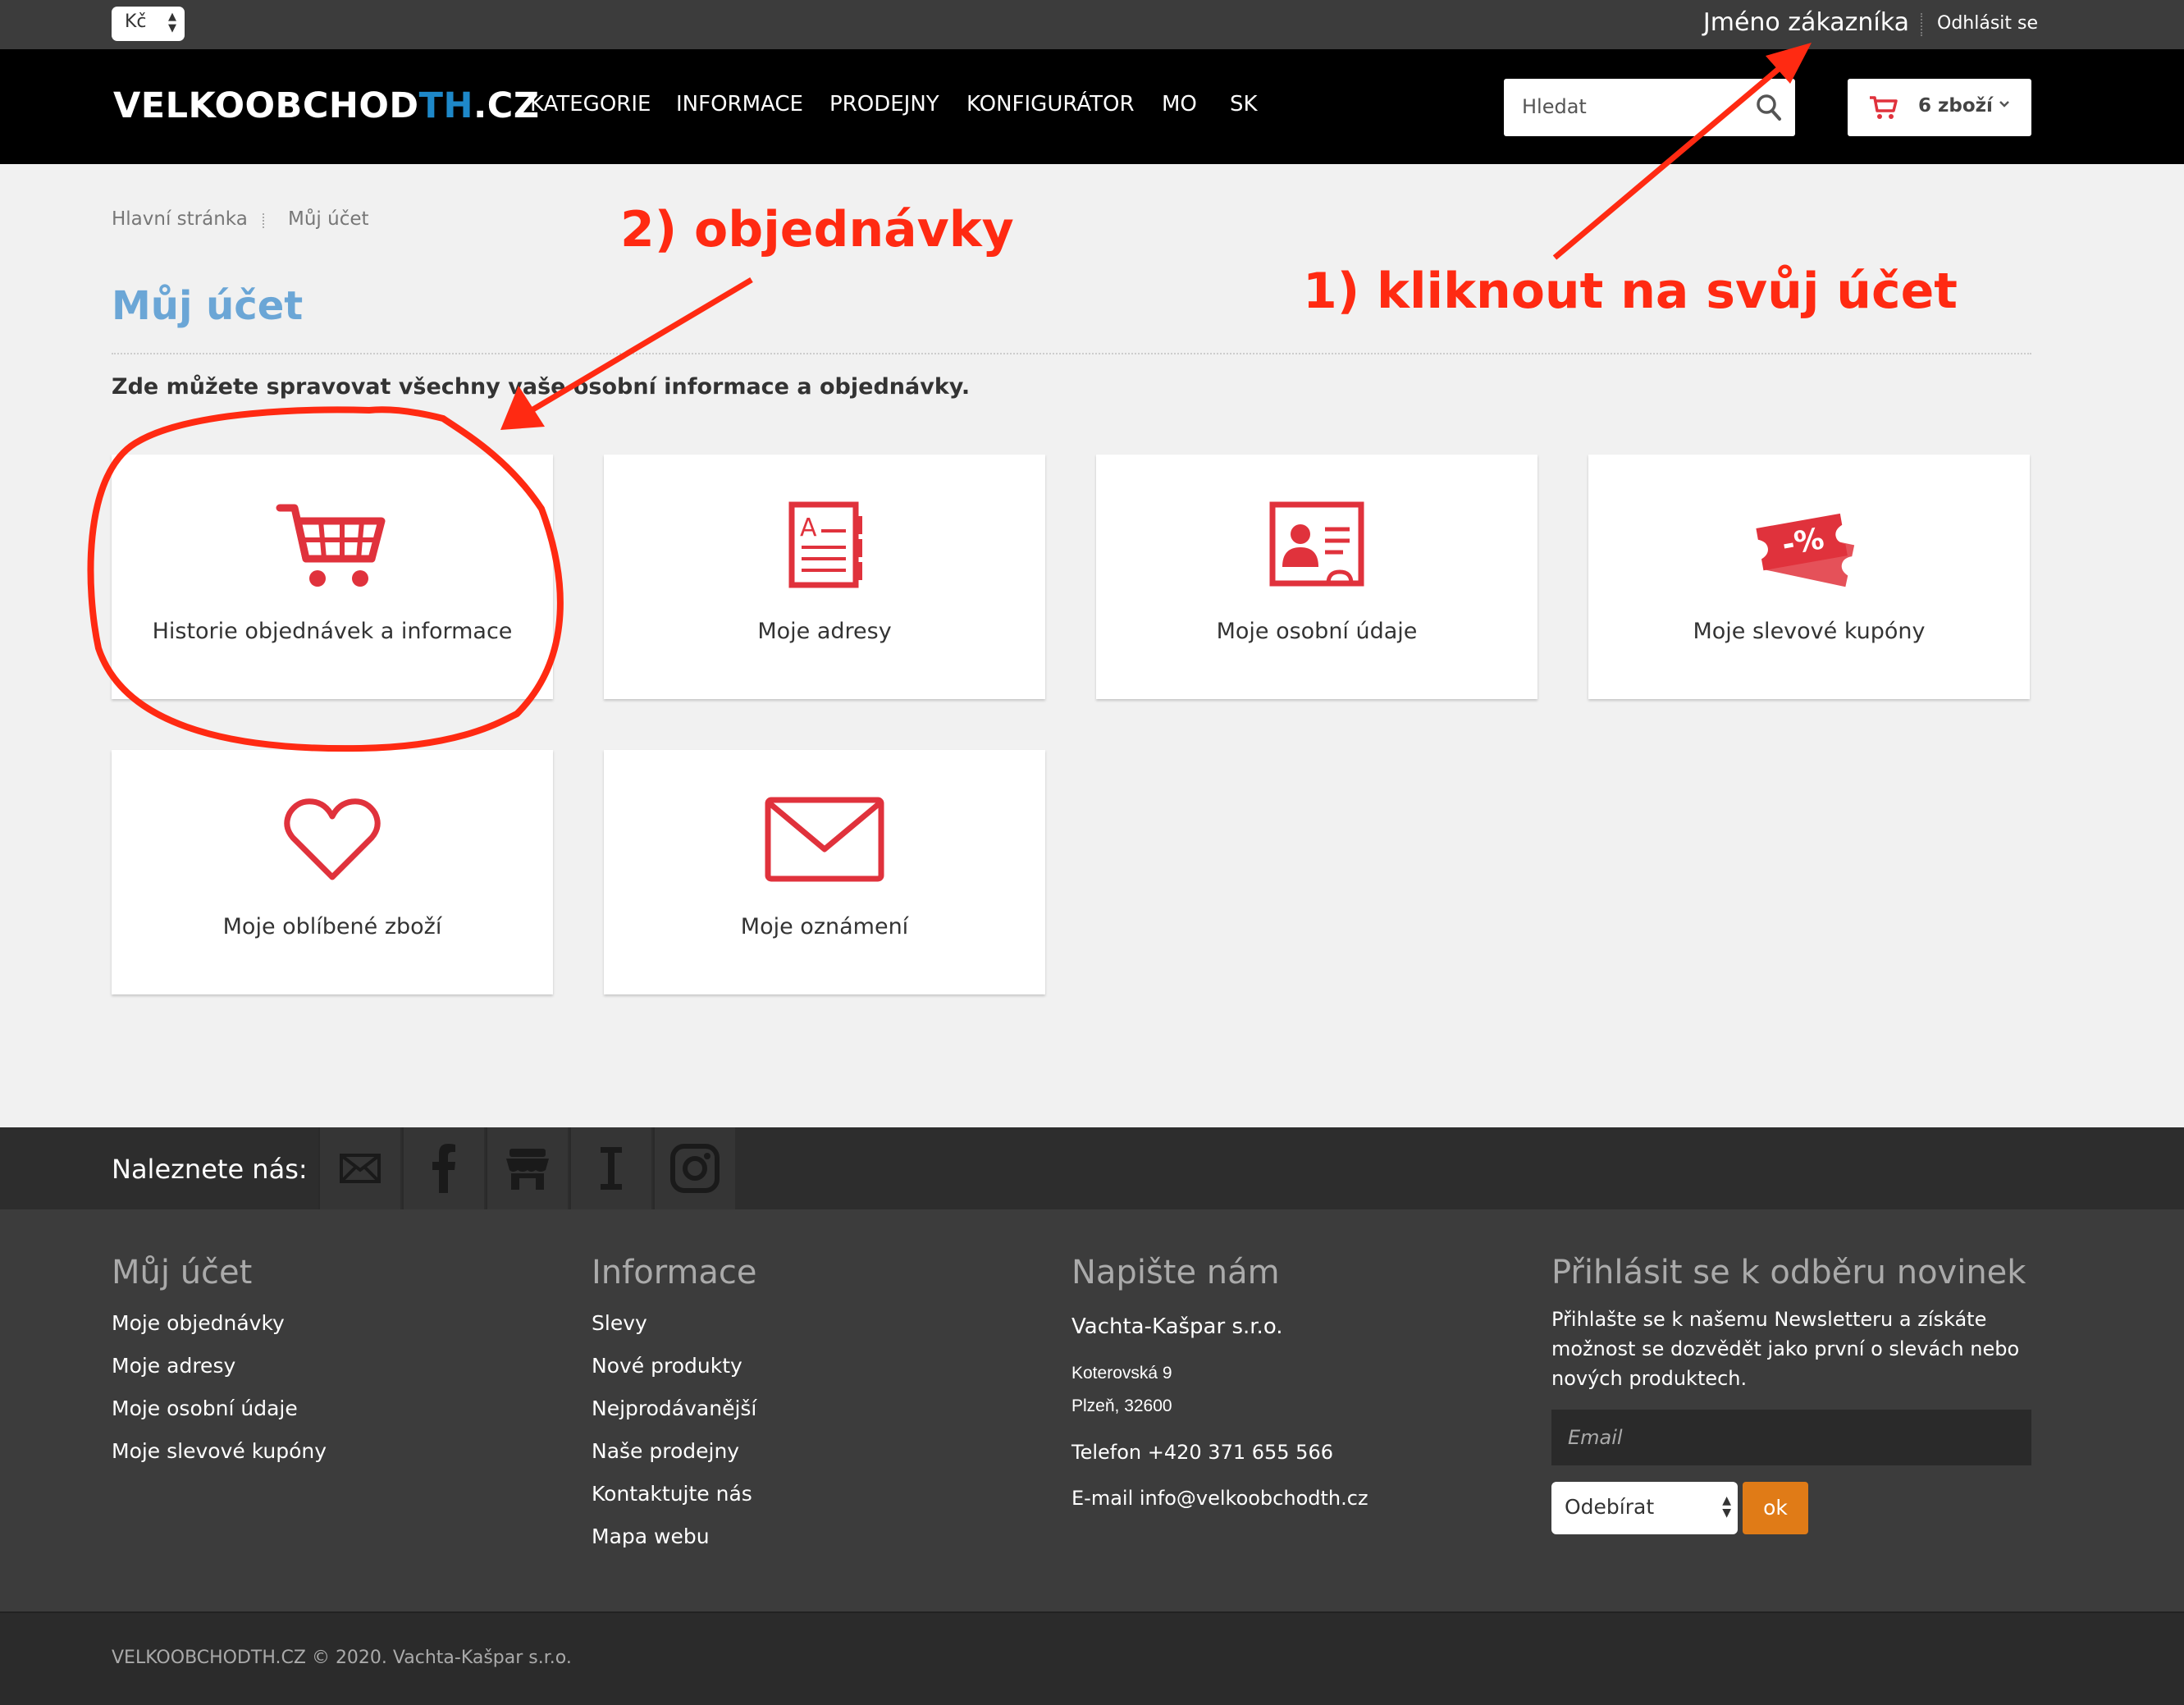 Image resolution: width=2184 pixels, height=1705 pixels. Describe the element at coordinates (1806, 22) in the screenshot. I see `account-link: Jméno zákazníka` at that location.